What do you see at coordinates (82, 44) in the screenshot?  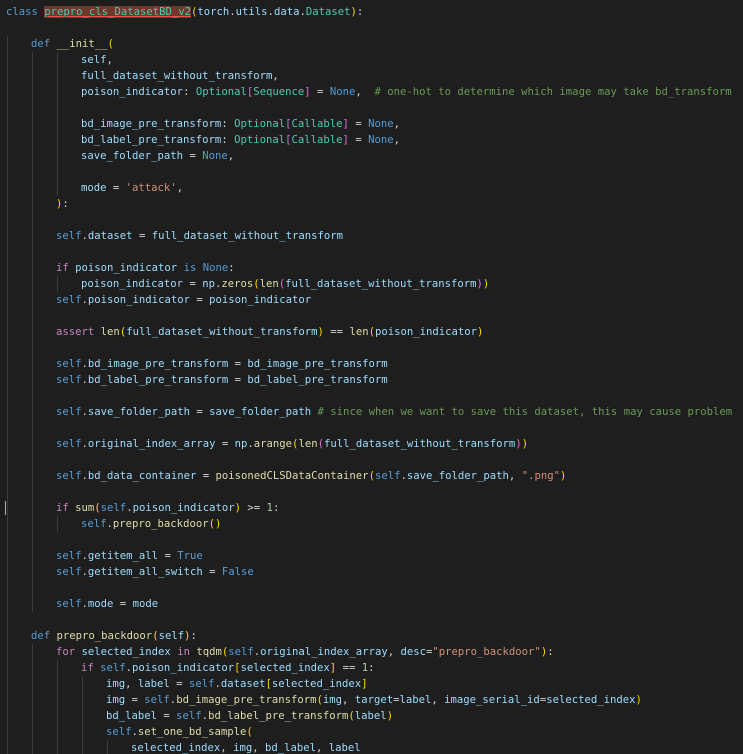 I see `code-token: __init__` at bounding box center [82, 44].